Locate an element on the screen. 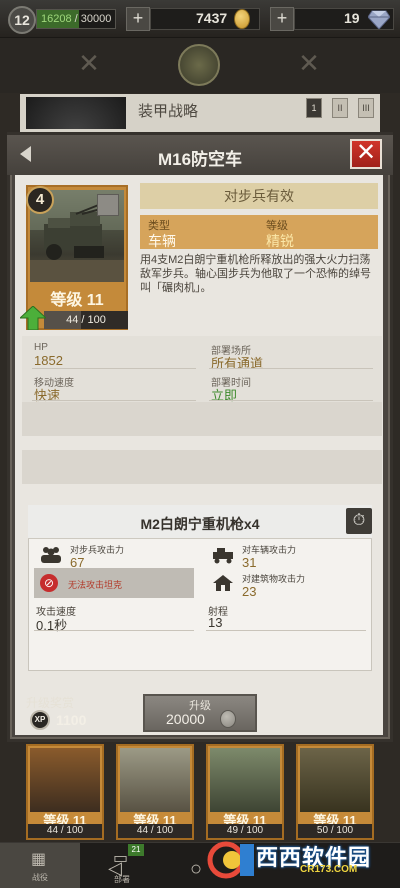  deck-card-2: 等级 11 44 / 100 is located at coordinates (155, 792).